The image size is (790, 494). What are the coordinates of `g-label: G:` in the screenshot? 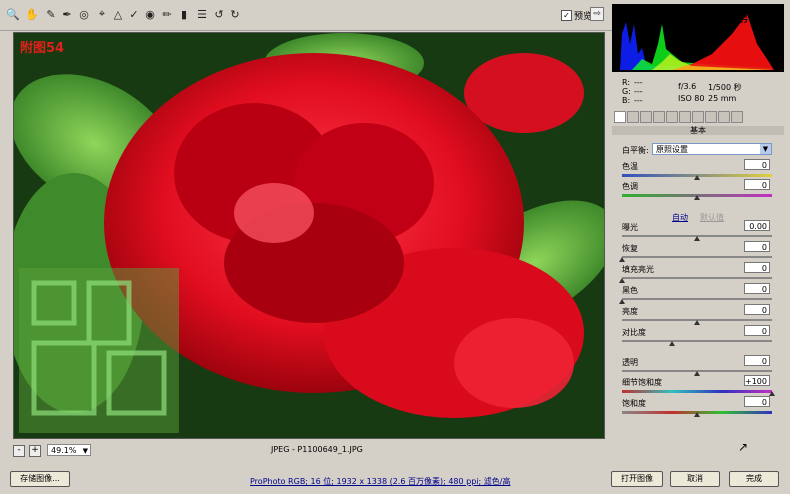 It's located at (626, 91).